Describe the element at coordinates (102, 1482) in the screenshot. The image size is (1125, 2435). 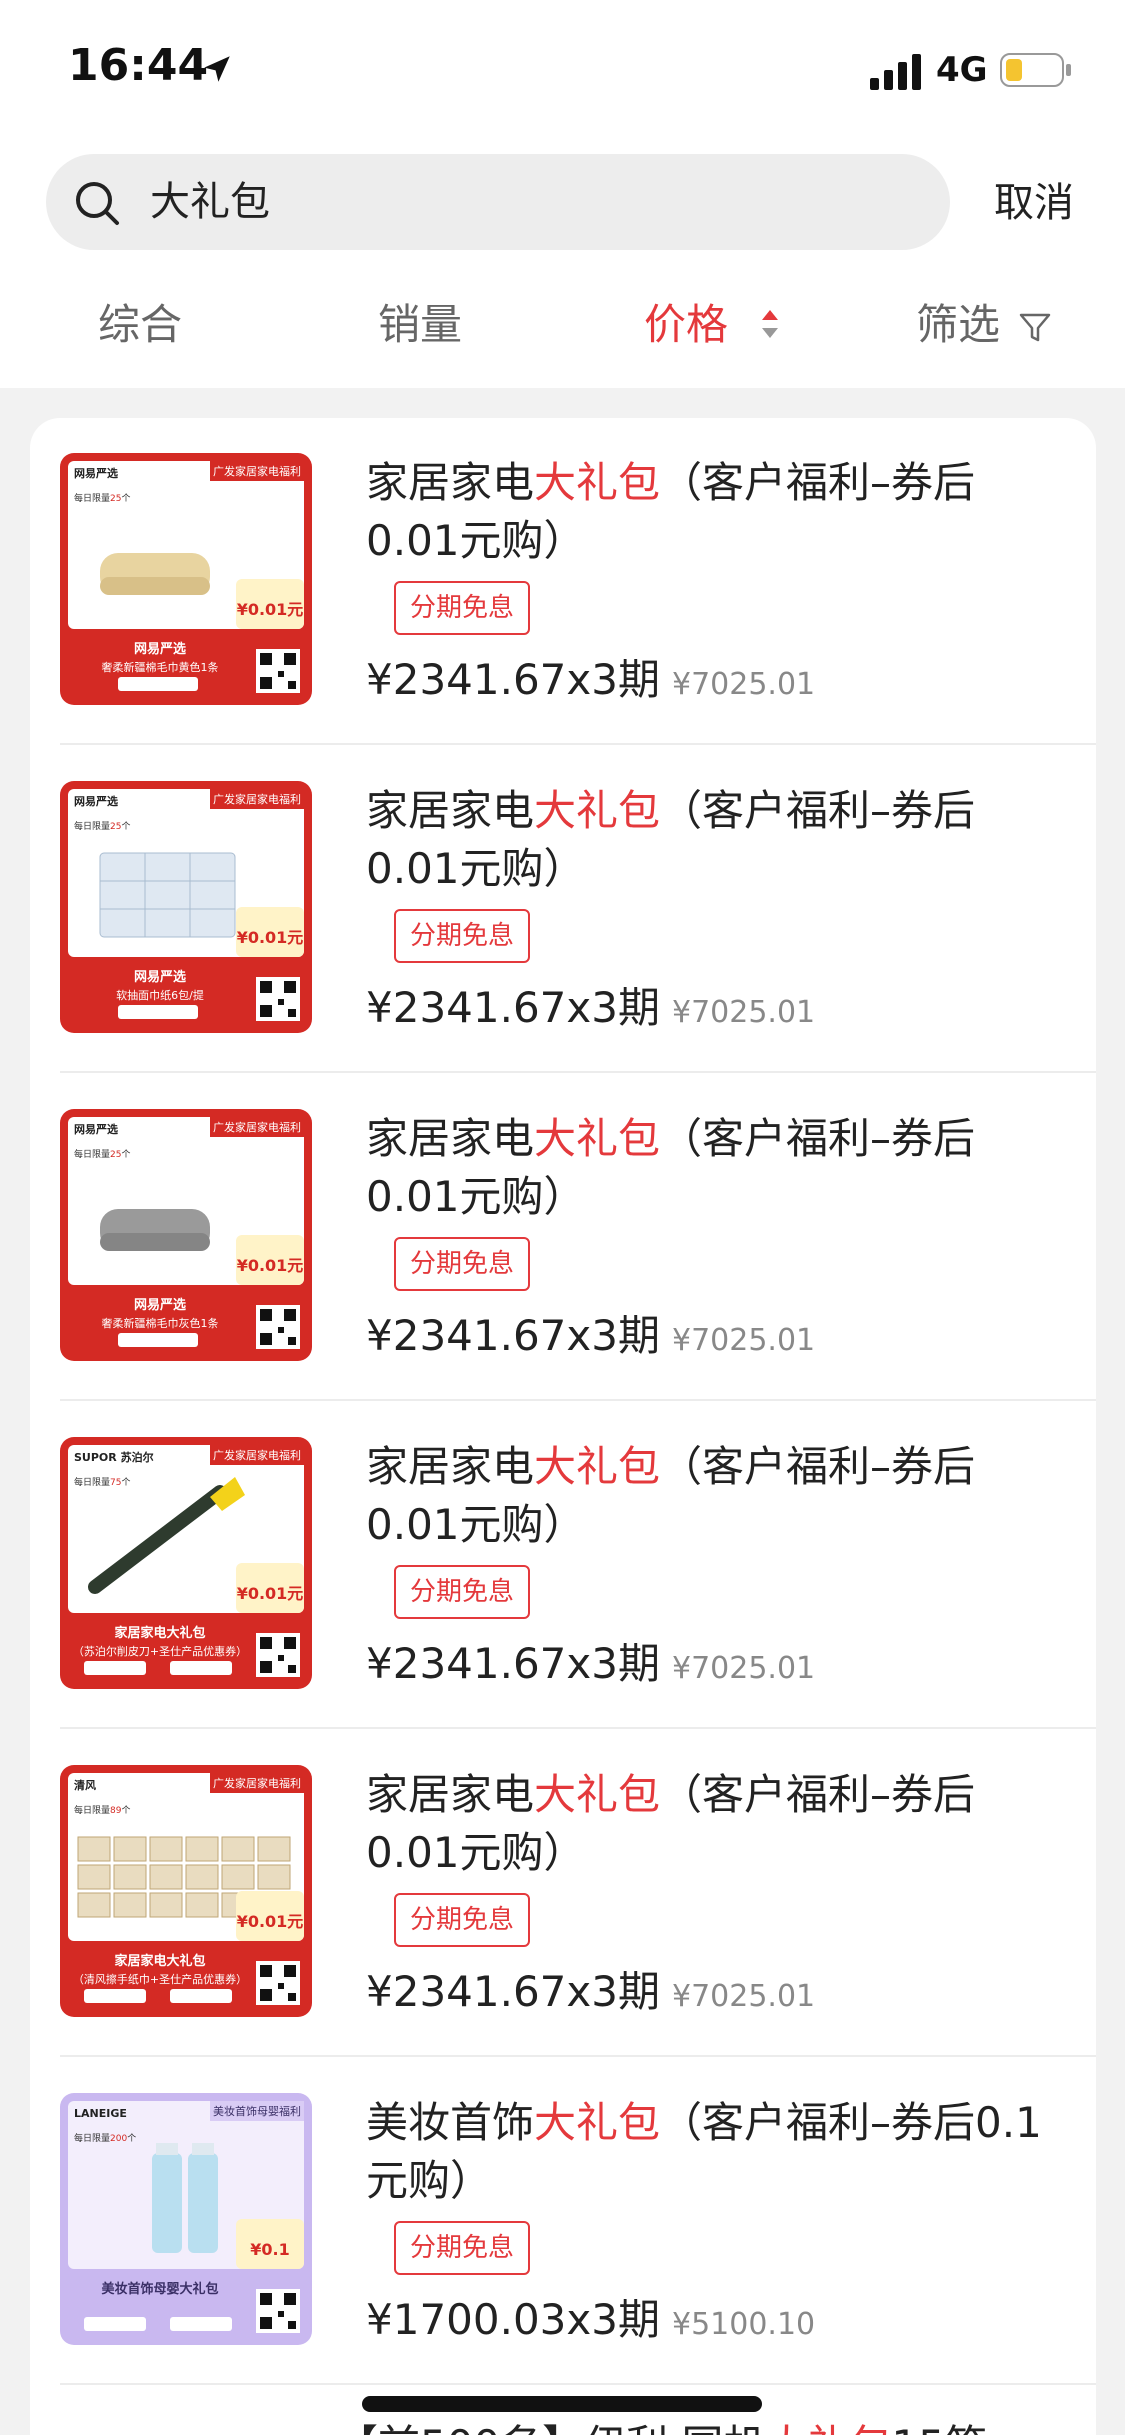
I see `thumb-limit: 每日限量75个` at that location.